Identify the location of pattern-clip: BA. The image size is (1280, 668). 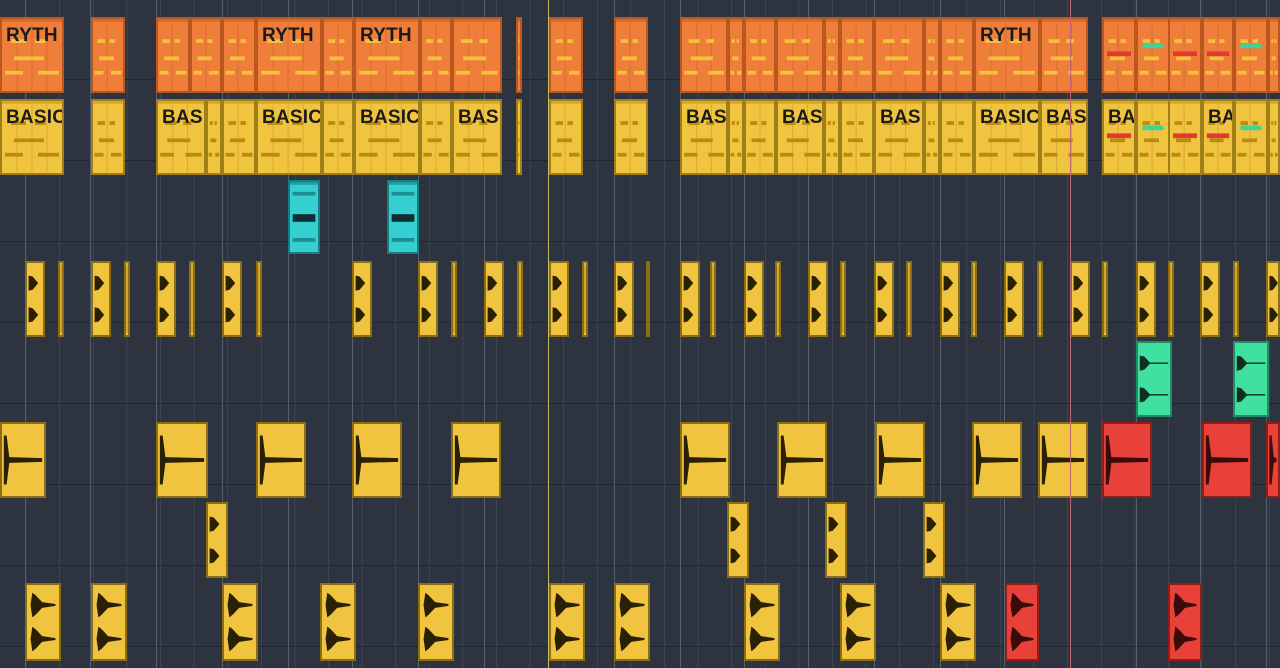
(1218, 137).